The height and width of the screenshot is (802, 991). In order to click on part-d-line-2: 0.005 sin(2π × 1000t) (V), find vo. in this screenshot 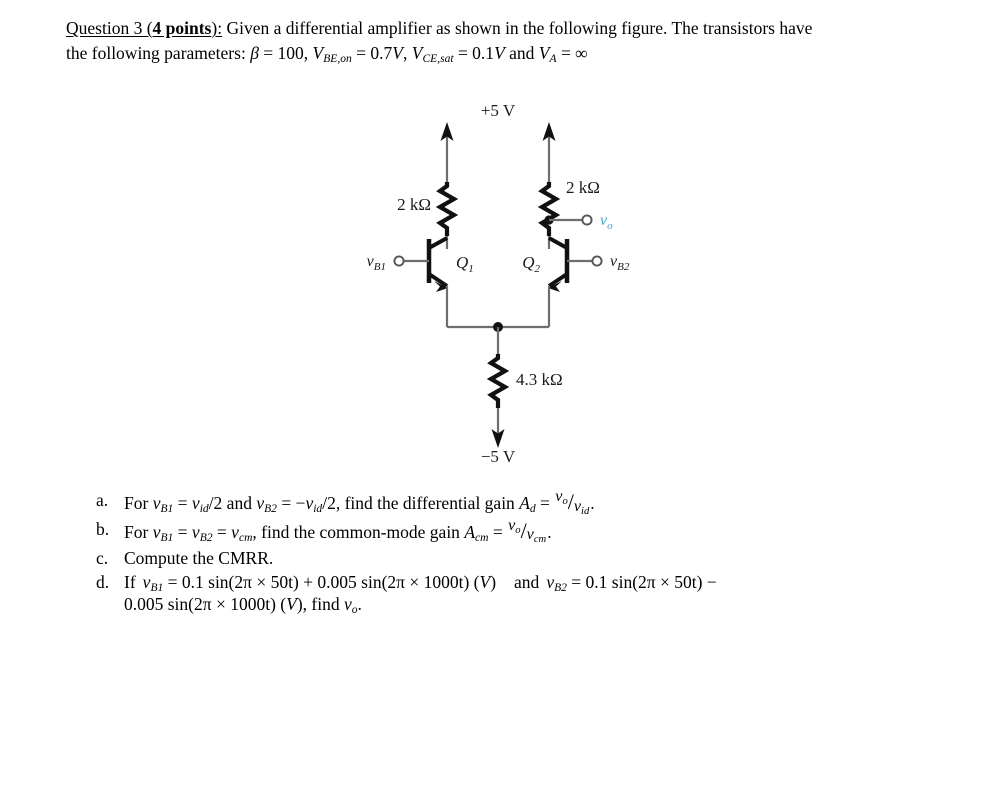, I will do `click(535, 604)`.